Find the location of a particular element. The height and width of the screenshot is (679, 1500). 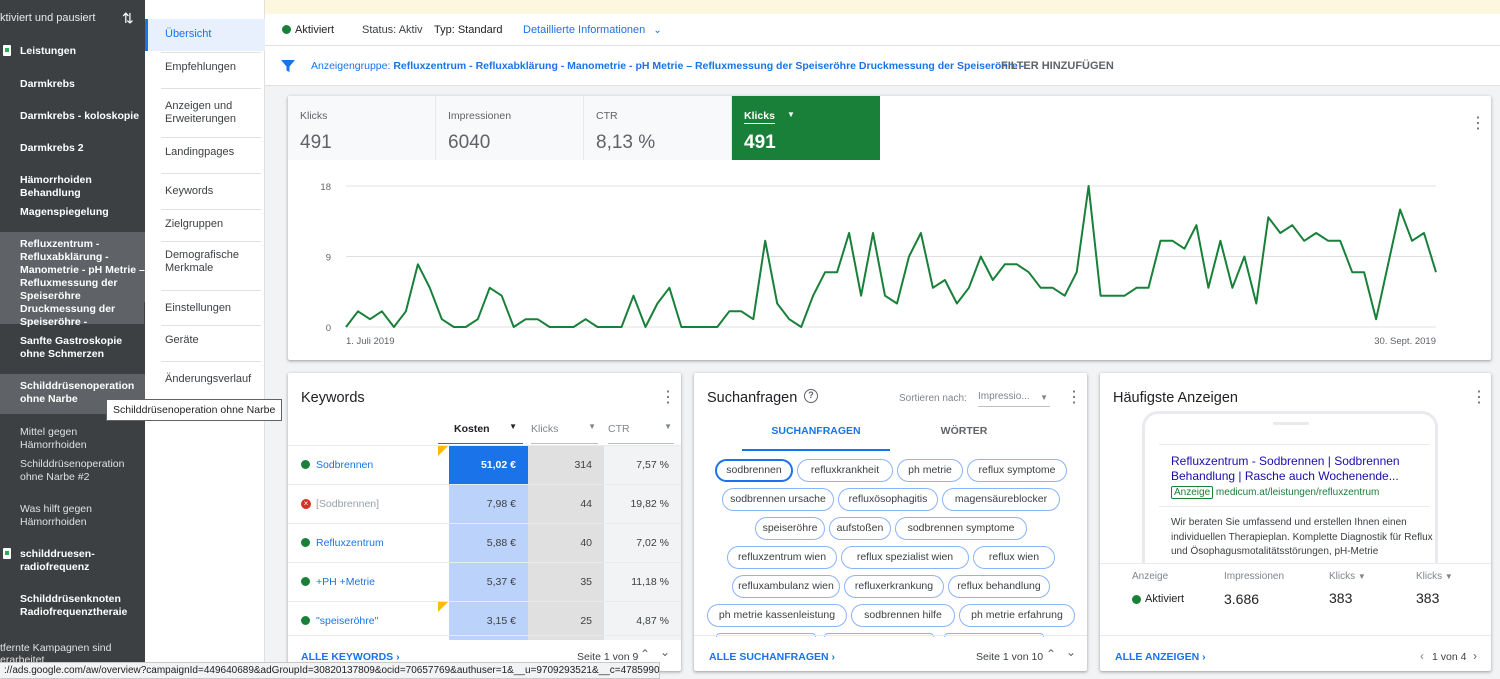

search-term-chip: refluxambulanz wien is located at coordinates (786, 586).